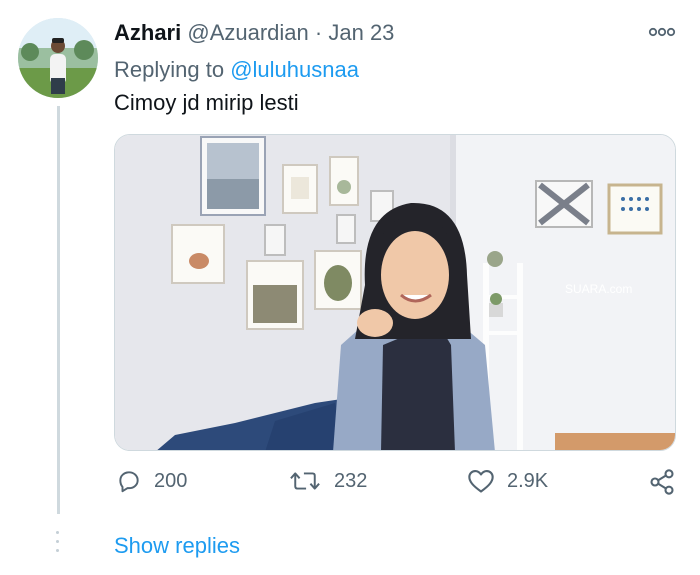 This screenshot has height=575, width=700. What do you see at coordinates (294, 69) in the screenshot?
I see `replying-to-handle: @luluhusnaa` at bounding box center [294, 69].